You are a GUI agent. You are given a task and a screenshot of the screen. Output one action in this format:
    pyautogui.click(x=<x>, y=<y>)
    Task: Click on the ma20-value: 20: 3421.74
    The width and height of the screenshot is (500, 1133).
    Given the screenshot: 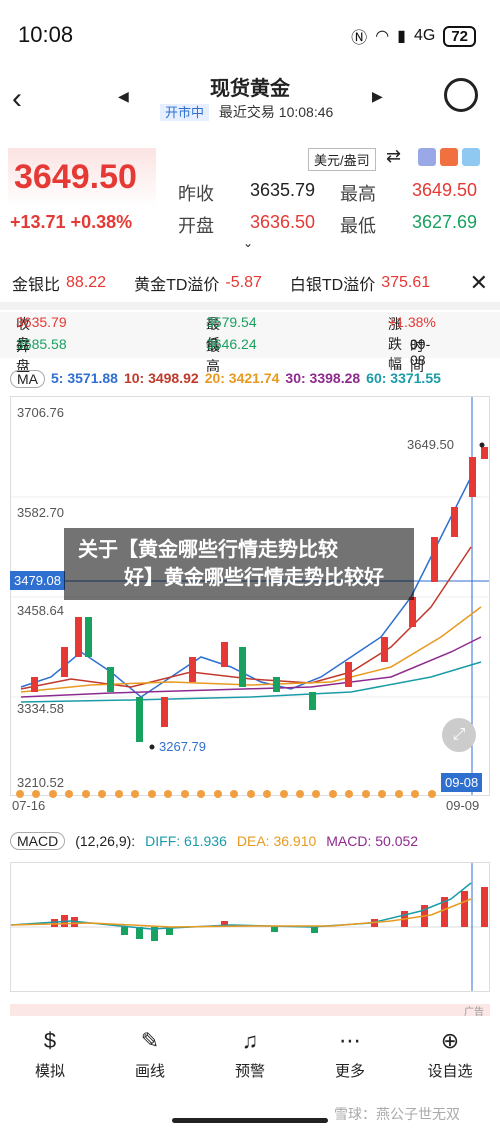 What is the action you would take?
    pyautogui.click(x=242, y=378)
    